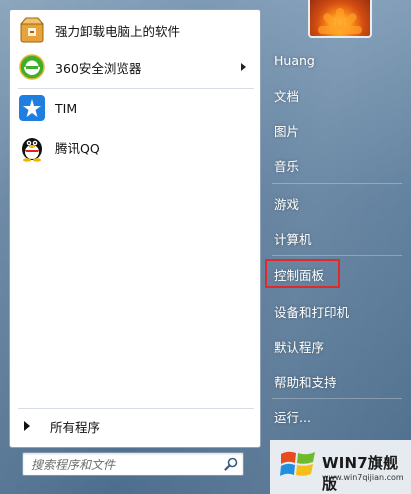 This screenshot has height=494, width=411. I want to click on right-item-devices-printers: 设备和打印机, so click(336, 311).